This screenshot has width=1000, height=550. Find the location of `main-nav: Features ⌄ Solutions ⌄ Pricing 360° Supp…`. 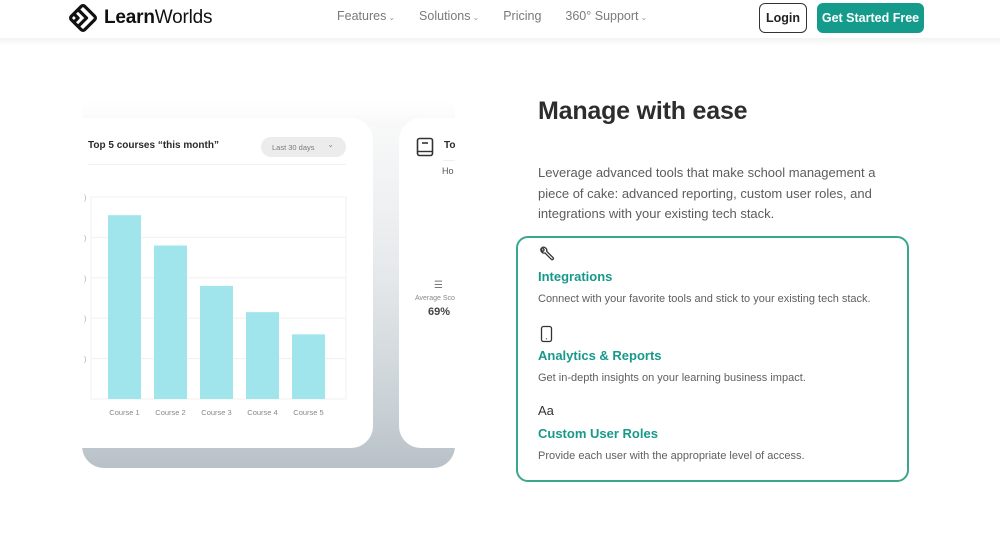

main-nav: Features ⌄ Solutions ⌄ Pricing 360° Supp… is located at coordinates (492, 16).